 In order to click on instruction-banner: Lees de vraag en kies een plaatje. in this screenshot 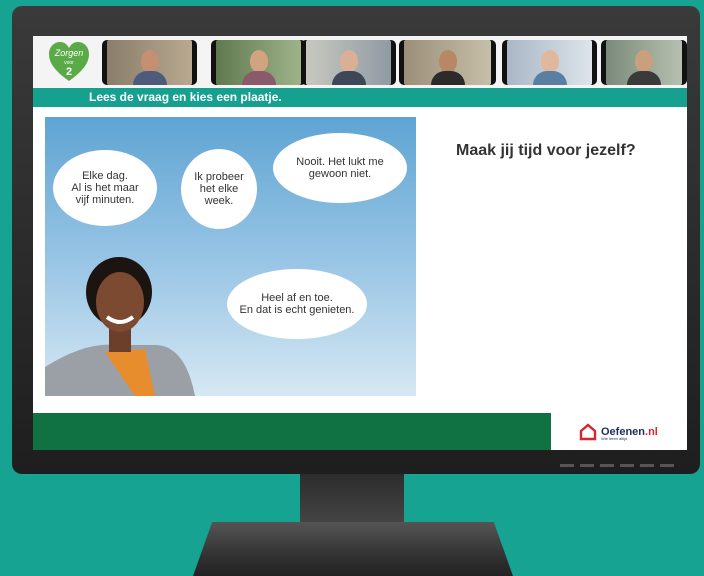, I will do `click(360, 97)`.